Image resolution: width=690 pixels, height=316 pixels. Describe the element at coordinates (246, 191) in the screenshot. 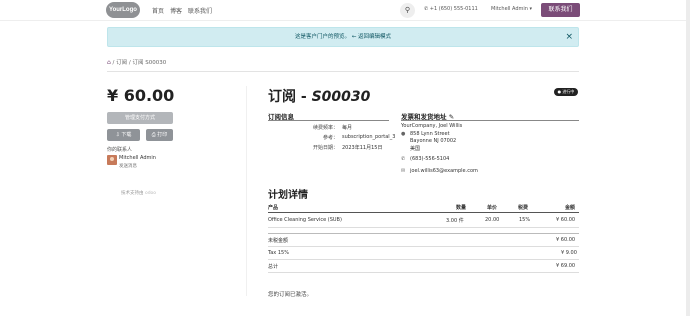

I see `column-divider` at that location.